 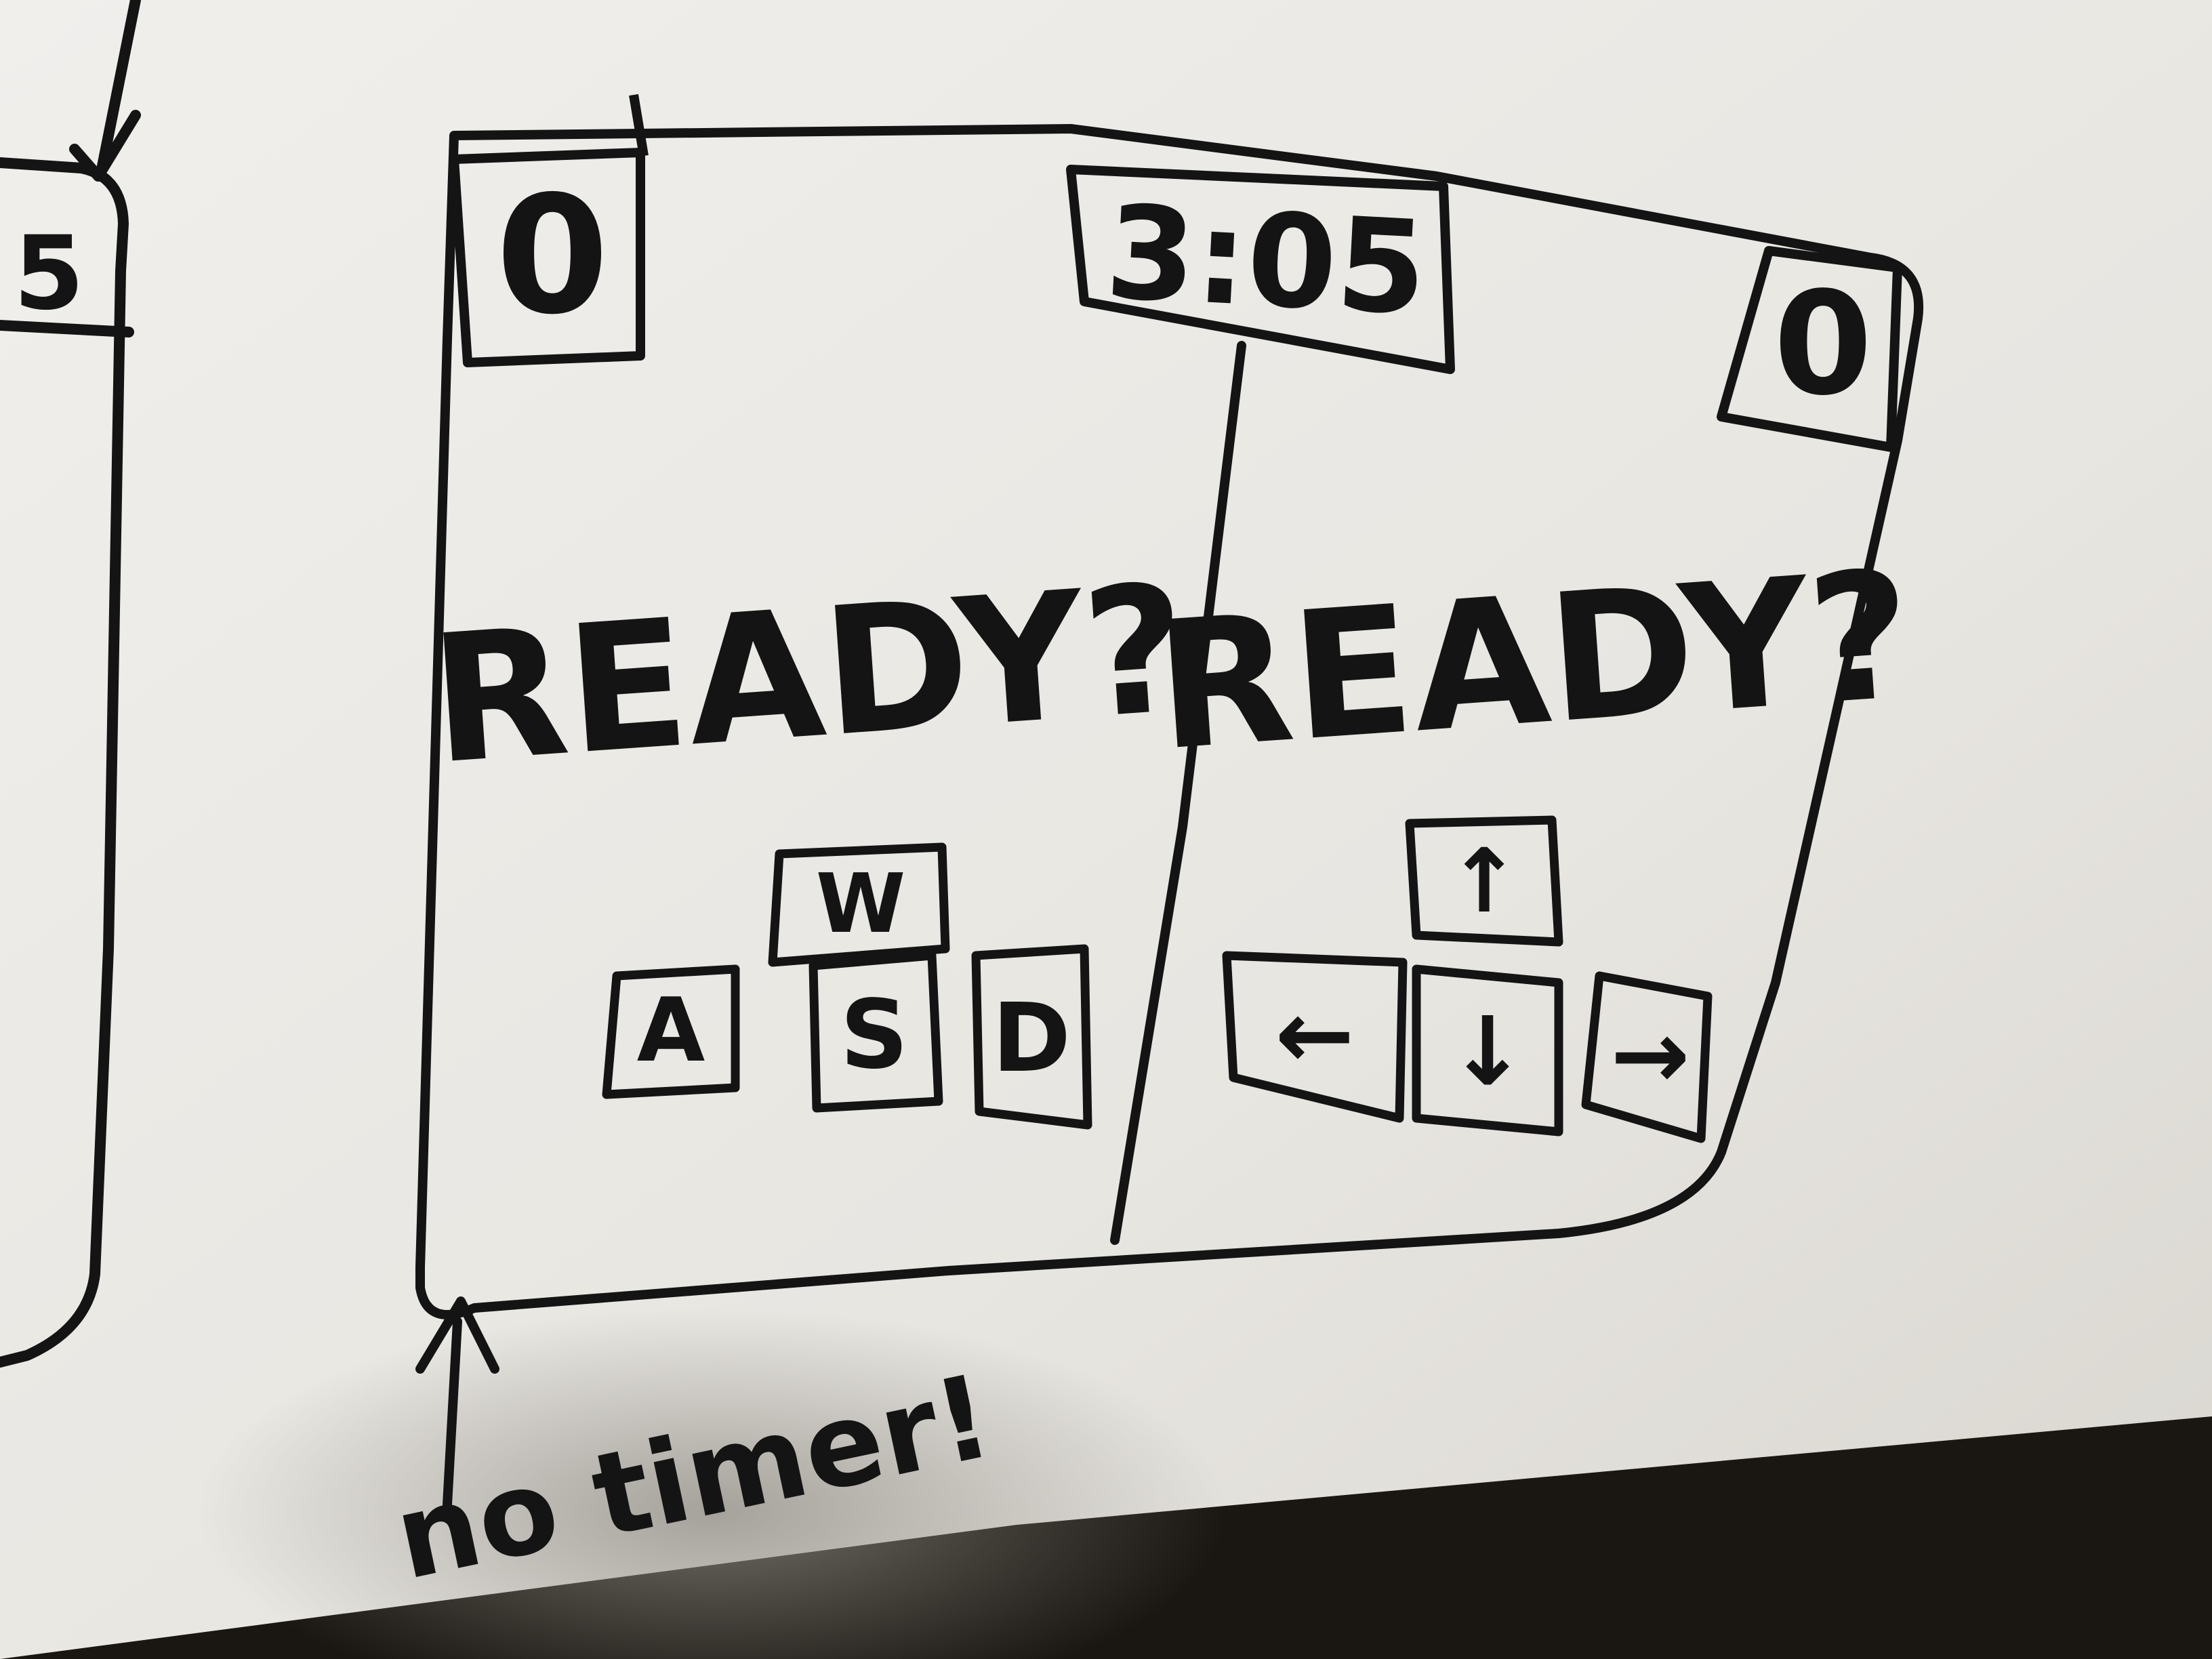 I want to click on key-left-label: ←, so click(x=1314, y=1035).